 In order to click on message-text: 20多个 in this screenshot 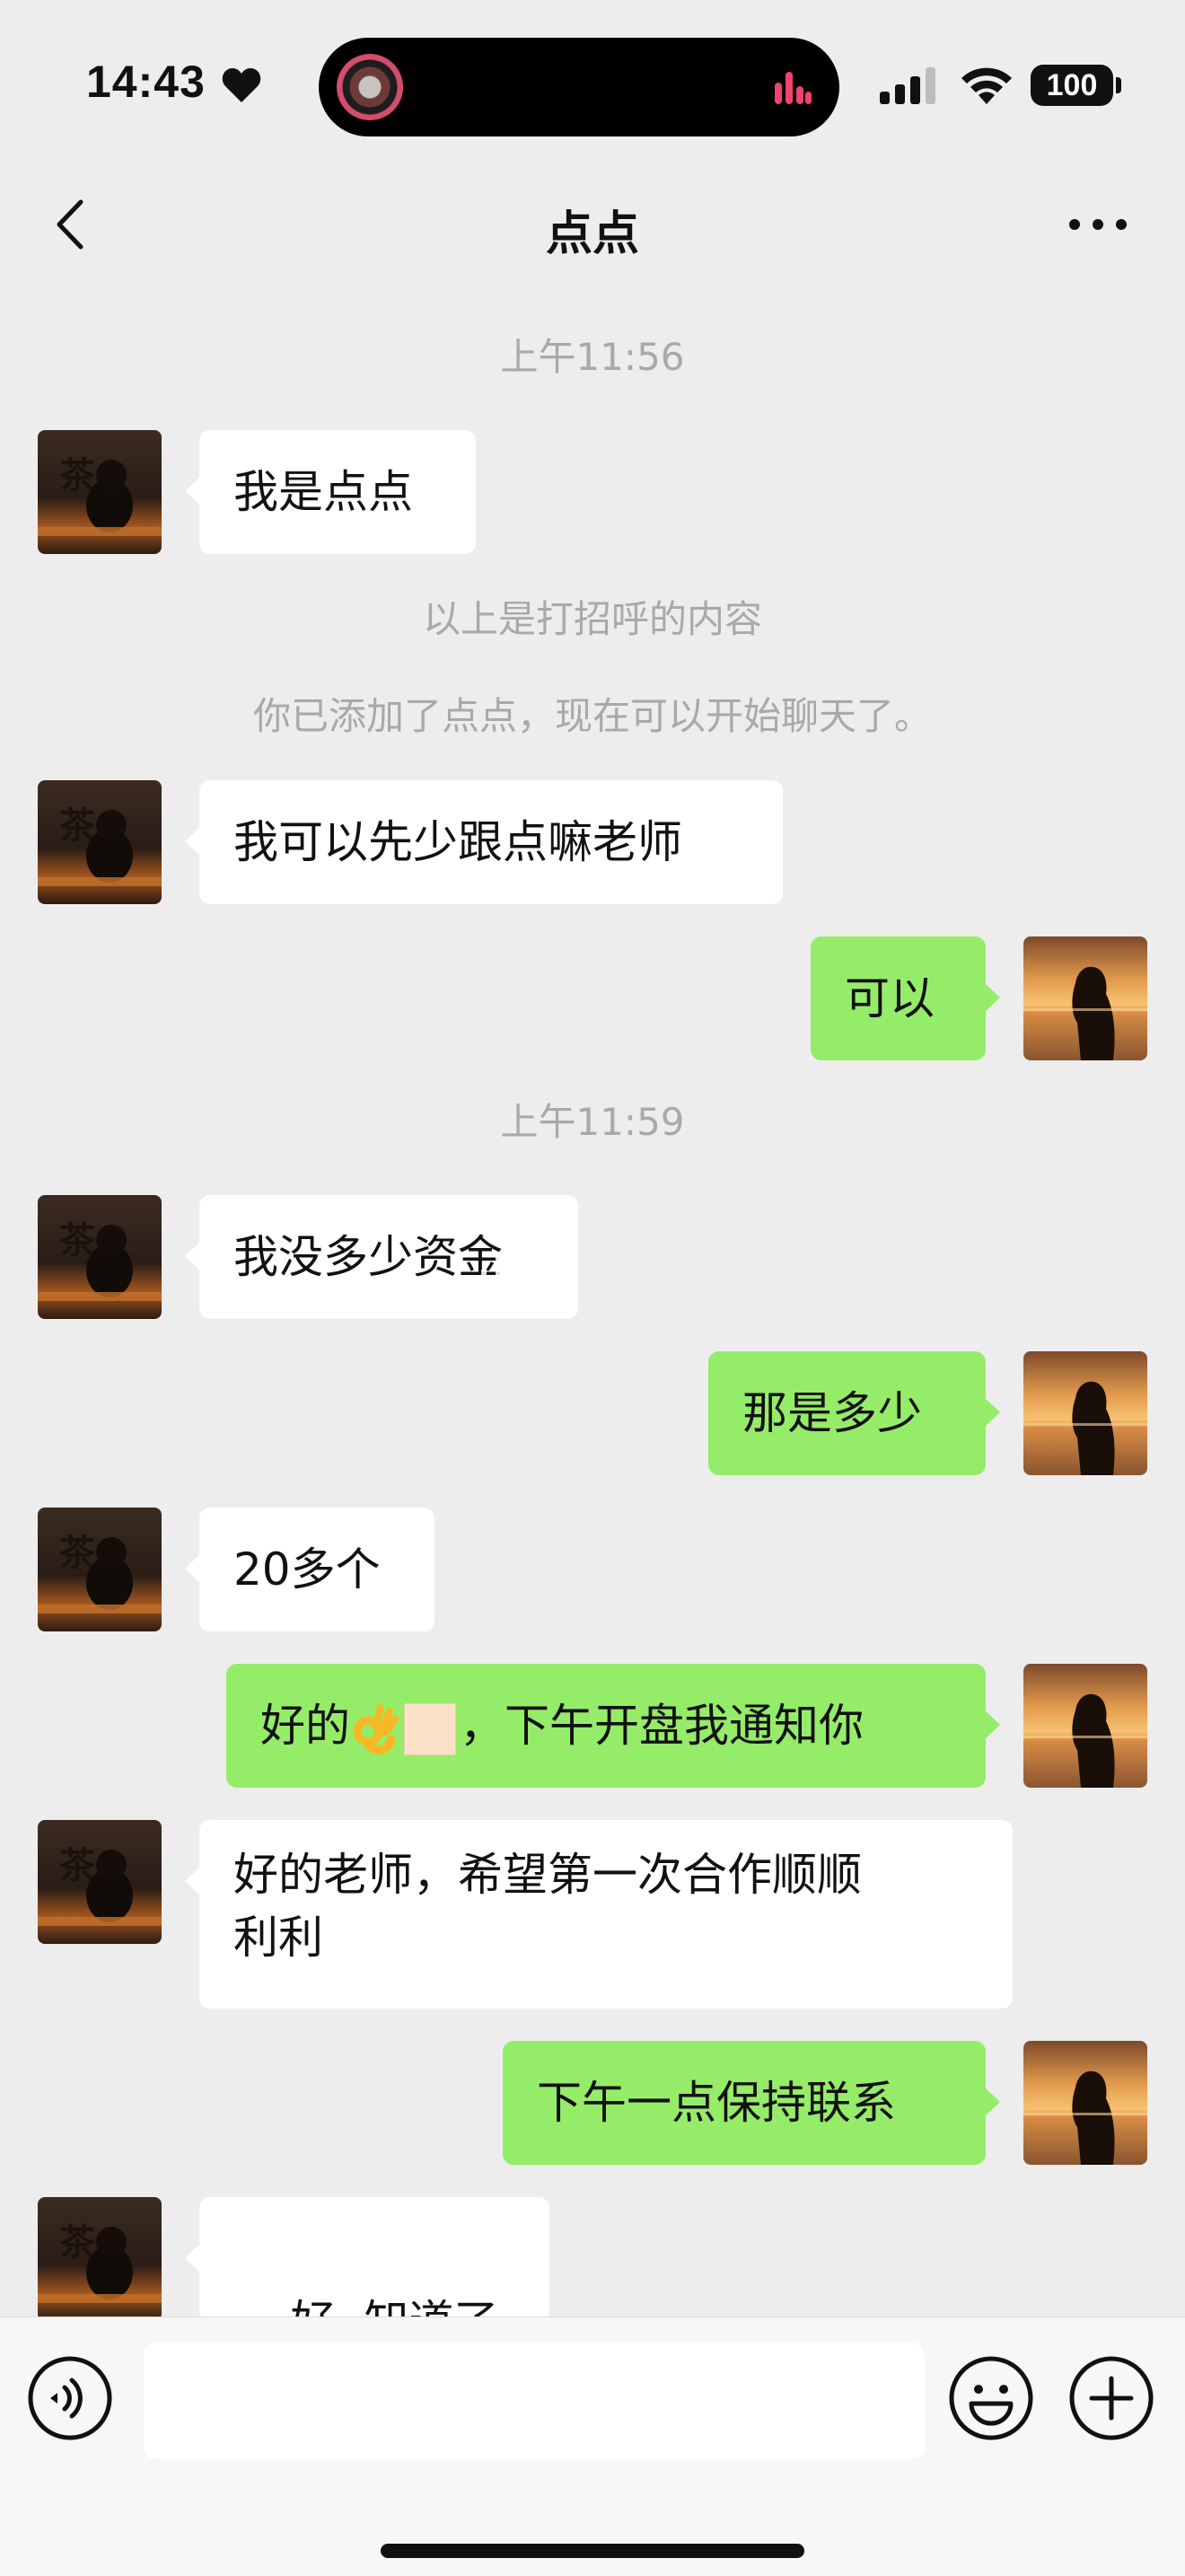, I will do `click(307, 1569)`.